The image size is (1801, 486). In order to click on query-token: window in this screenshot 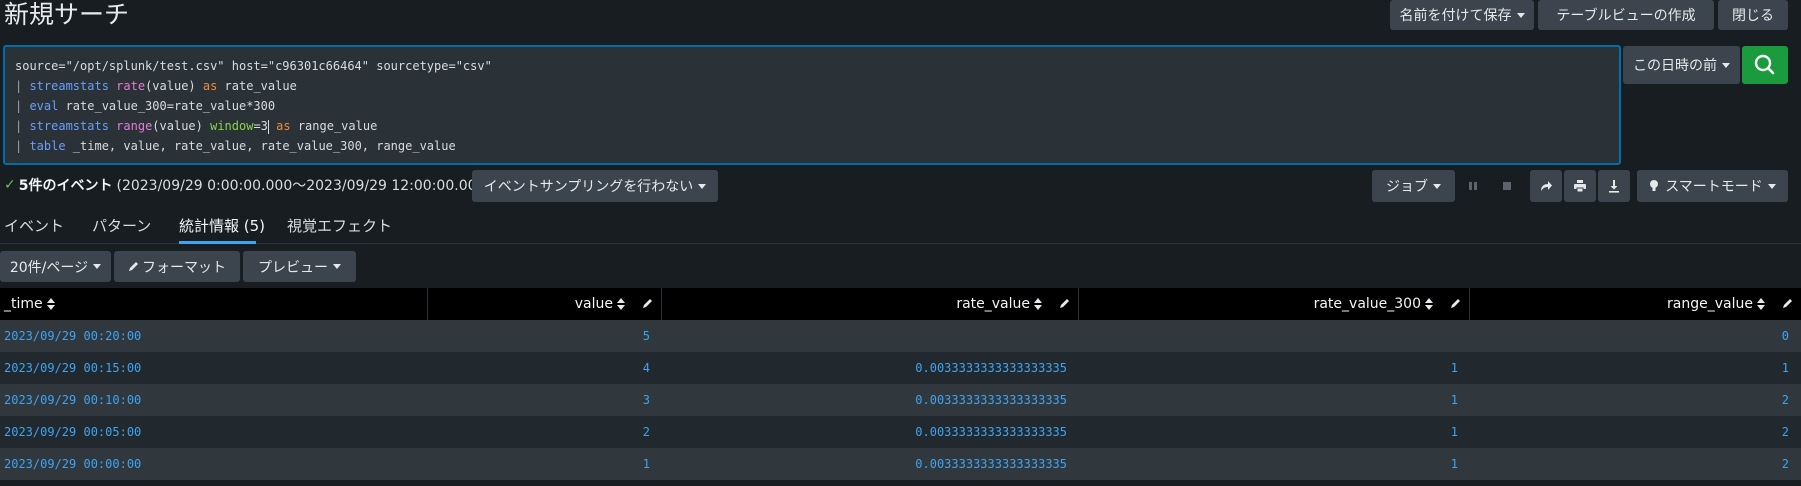, I will do `click(232, 126)`.